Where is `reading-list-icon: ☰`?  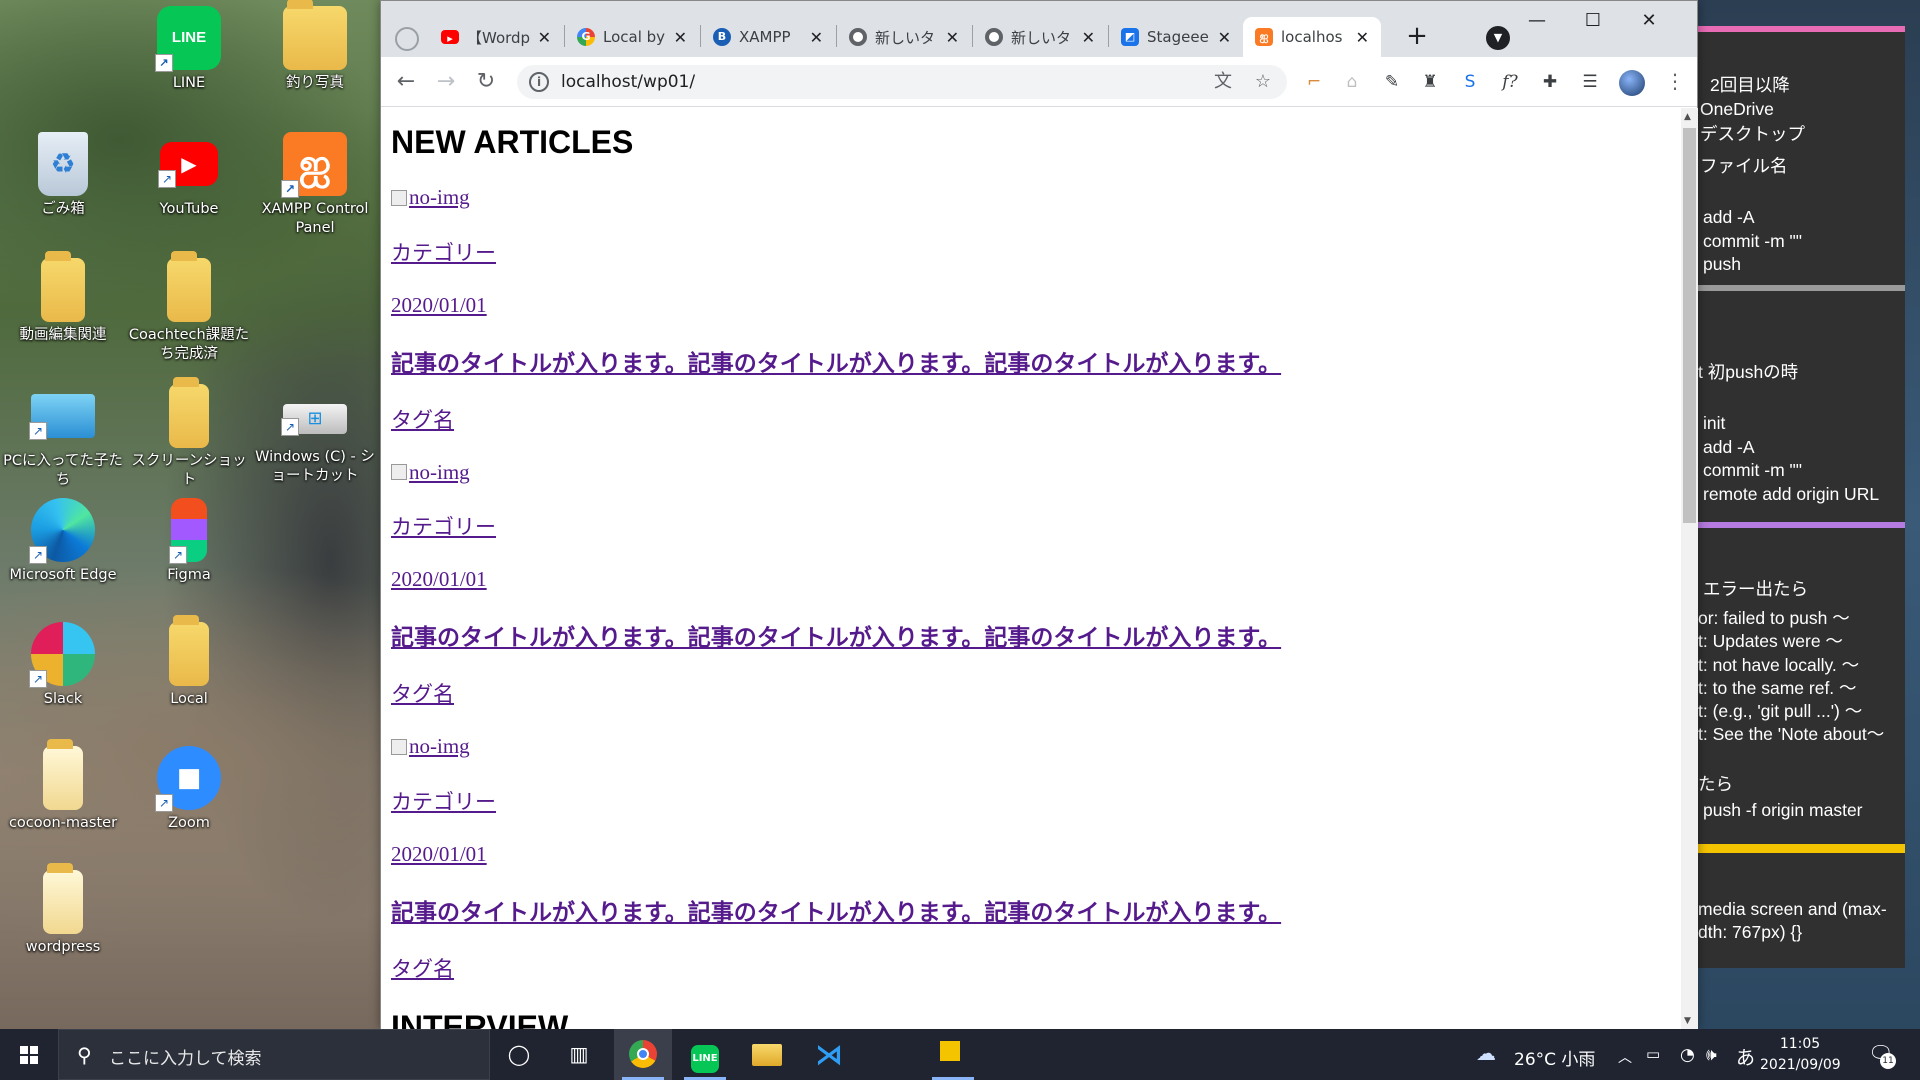
reading-list-icon: ☰ is located at coordinates (1590, 82).